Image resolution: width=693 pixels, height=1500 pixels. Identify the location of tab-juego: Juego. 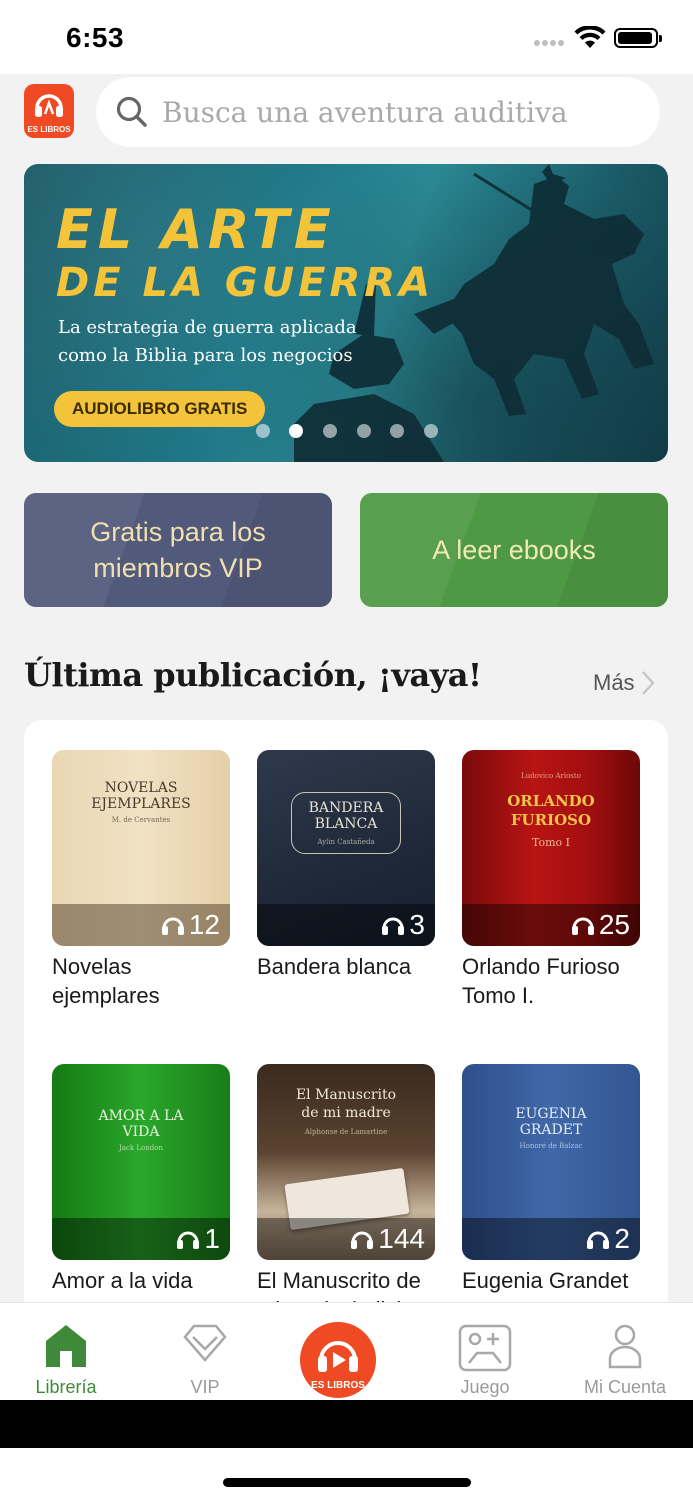
(485, 1352).